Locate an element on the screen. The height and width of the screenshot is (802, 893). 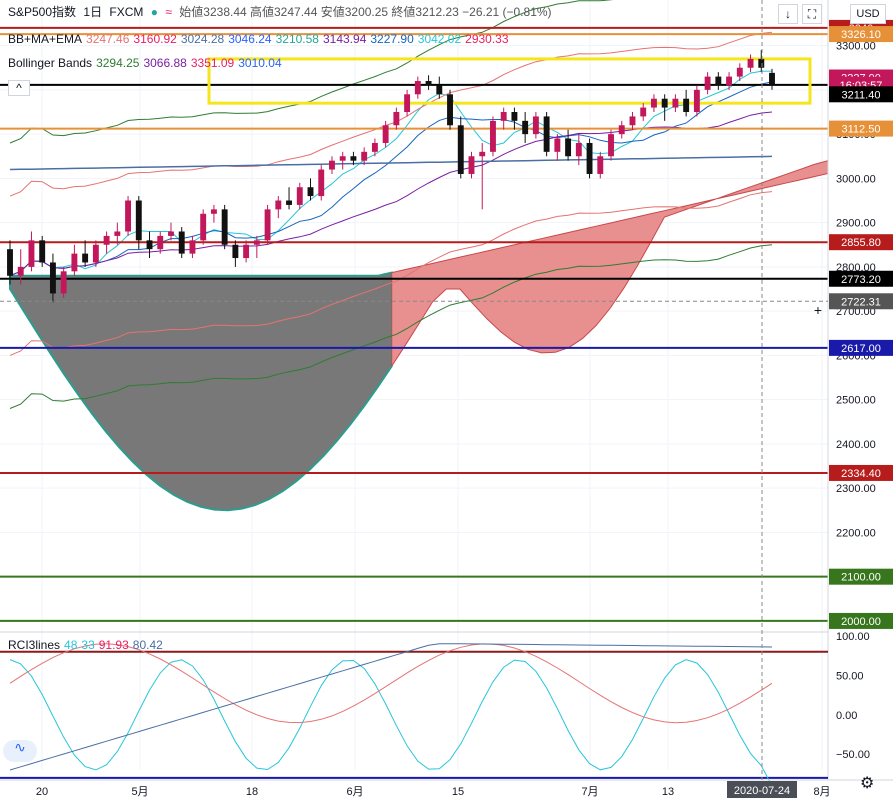
indicator-value: 3010.04 is located at coordinates (260, 63).